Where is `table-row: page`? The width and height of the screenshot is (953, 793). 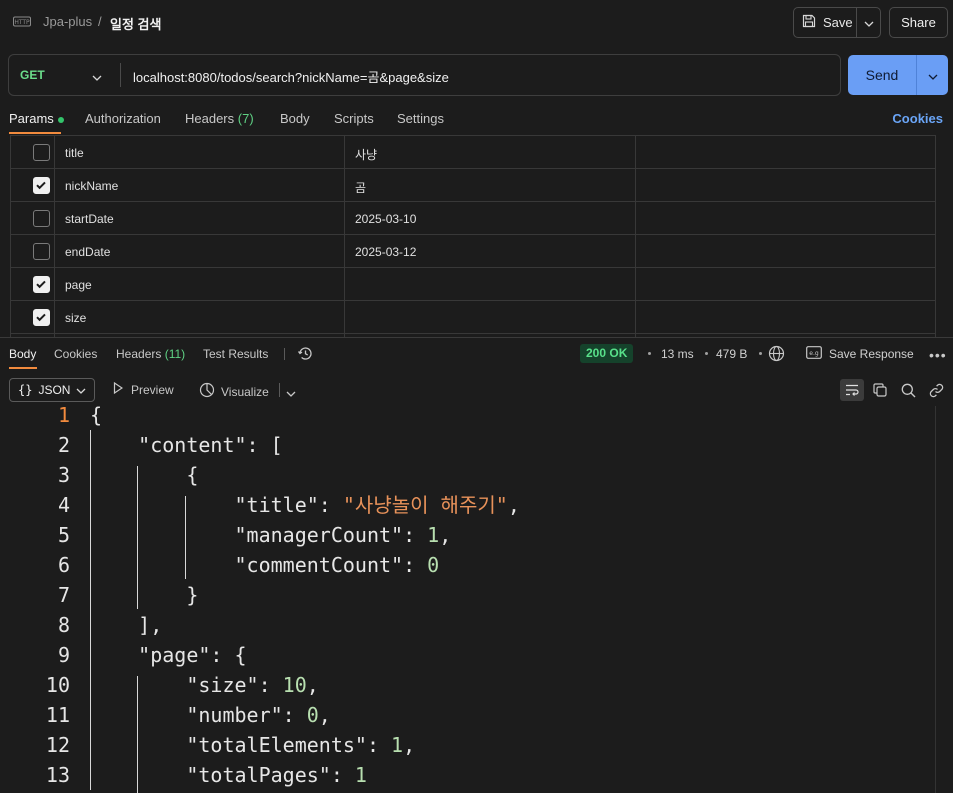
table-row: page is located at coordinates (473, 284).